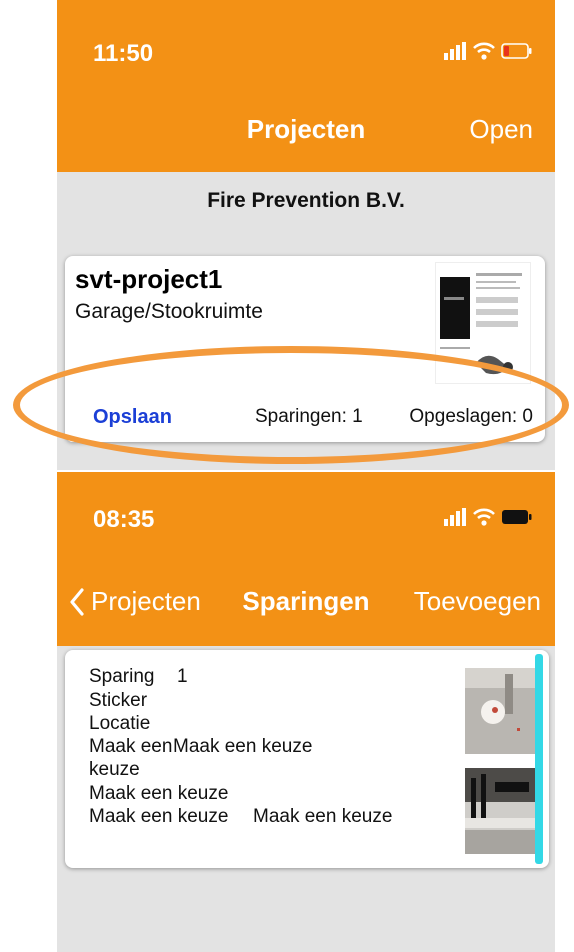 Image resolution: width=574 pixels, height=952 pixels. Describe the element at coordinates (114, 769) in the screenshot. I see `choice-field-continued: keuze` at that location.